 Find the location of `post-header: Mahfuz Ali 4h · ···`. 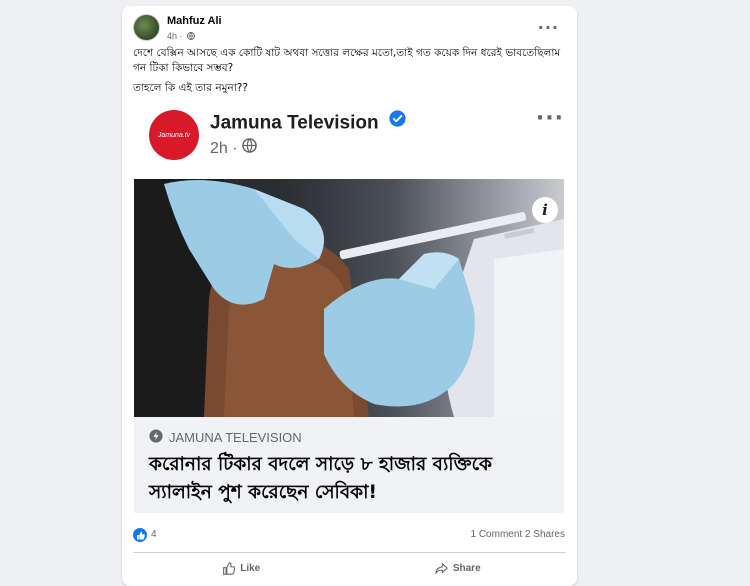

post-header: Mahfuz Ali 4h · ··· is located at coordinates (351, 31).